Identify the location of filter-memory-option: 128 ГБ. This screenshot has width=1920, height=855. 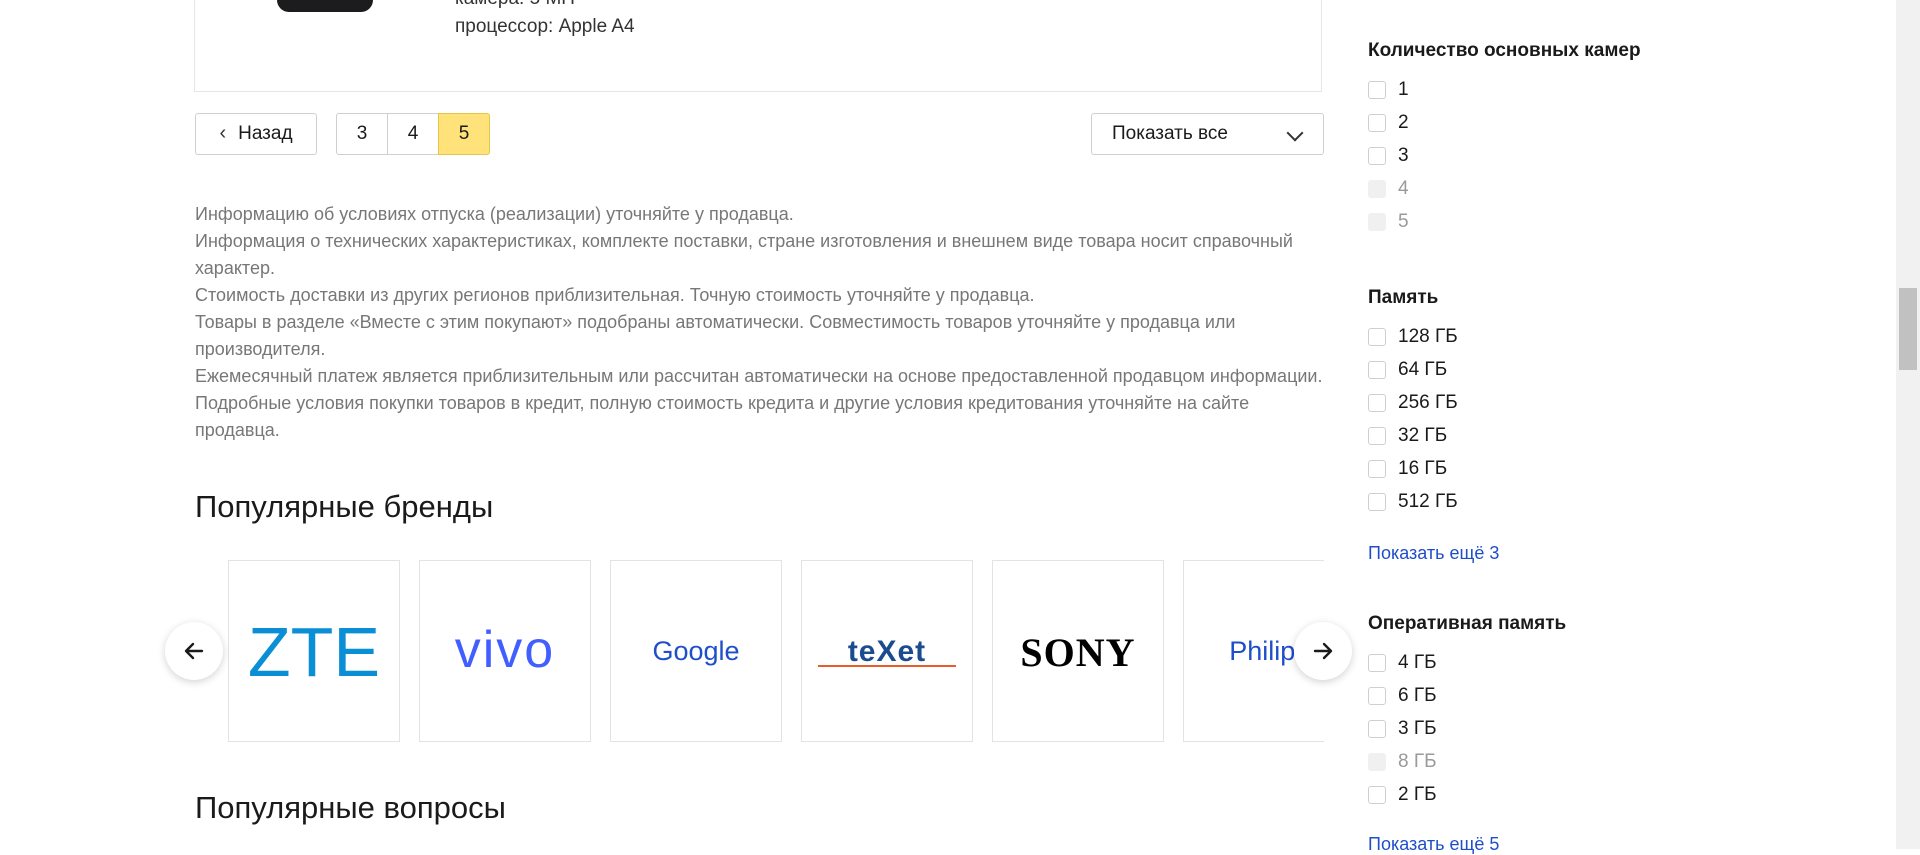
(1413, 337).